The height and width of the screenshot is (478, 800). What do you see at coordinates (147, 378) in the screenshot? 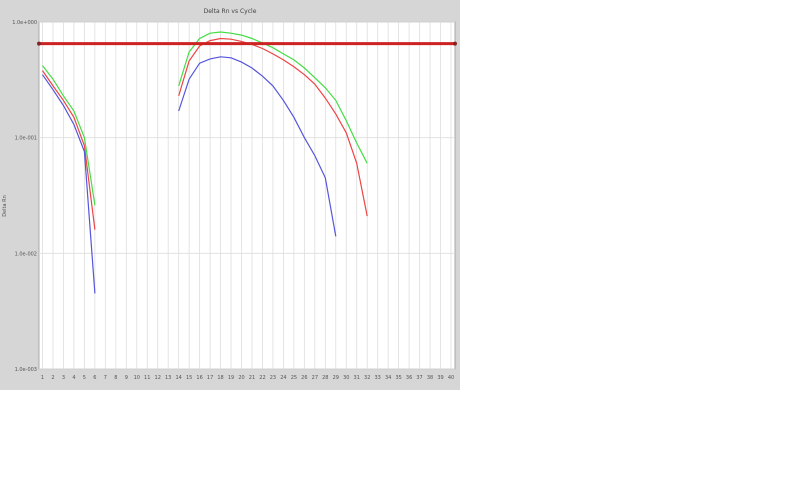
I see `x-tick-label: 11` at bounding box center [147, 378].